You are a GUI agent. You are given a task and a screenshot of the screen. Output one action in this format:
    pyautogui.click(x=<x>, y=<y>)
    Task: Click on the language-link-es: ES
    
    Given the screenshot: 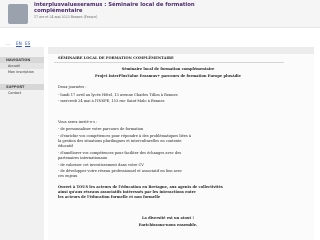 What is the action you would take?
    pyautogui.click(x=27, y=43)
    